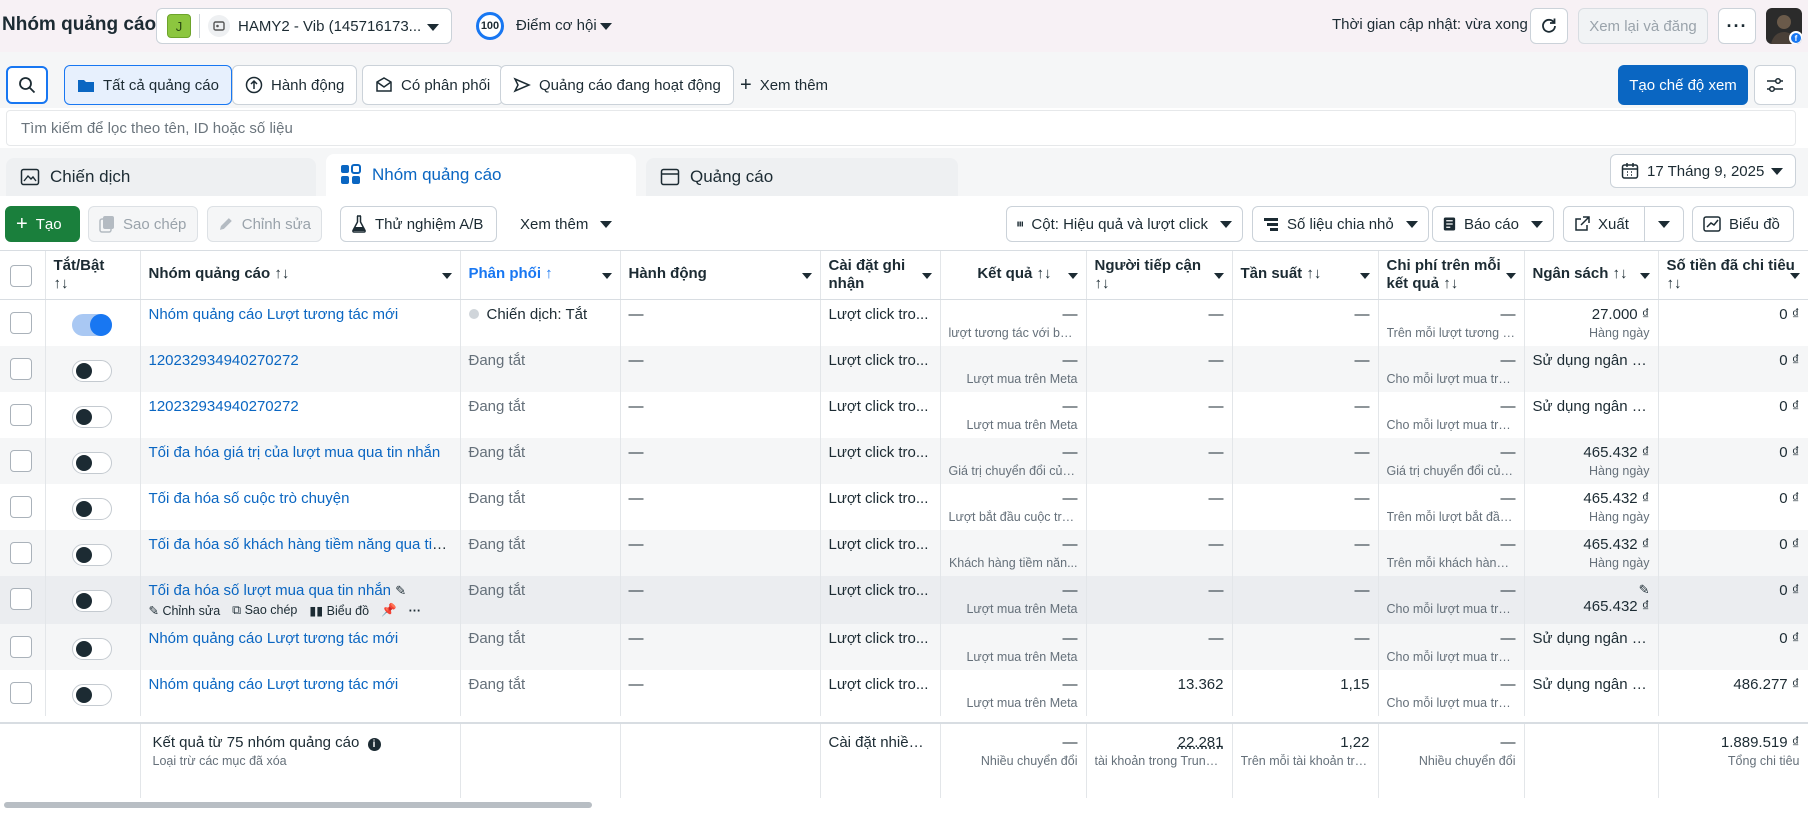 The image size is (1808, 820). I want to click on filter-has-delivery: Có phân phối, so click(433, 85).